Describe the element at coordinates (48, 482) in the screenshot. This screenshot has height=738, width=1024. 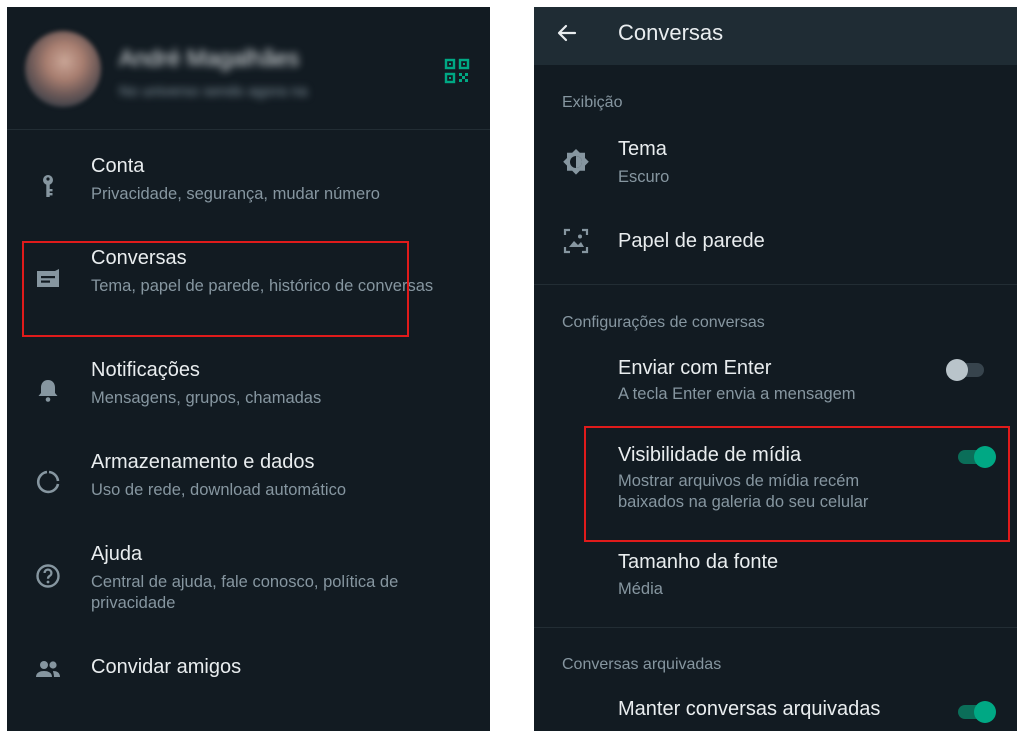
I see `data-usage-icon` at that location.